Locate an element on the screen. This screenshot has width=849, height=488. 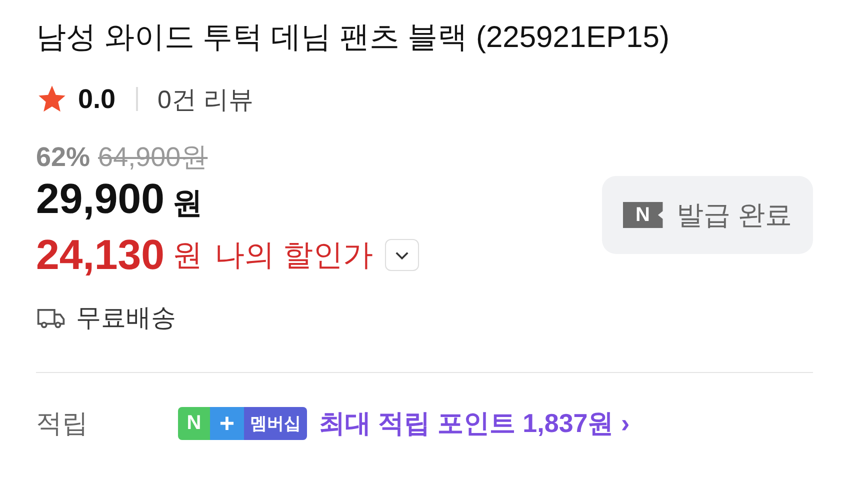
product-title: 남성 와이드 투턱 데님 팬츠 블랙 (225921EP15) is located at coordinates (353, 38).